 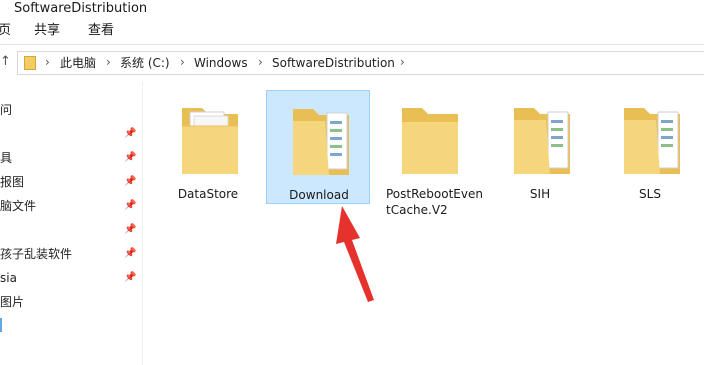 I want to click on ribbon-tabs: 页 共享 查看, so click(x=352, y=30).